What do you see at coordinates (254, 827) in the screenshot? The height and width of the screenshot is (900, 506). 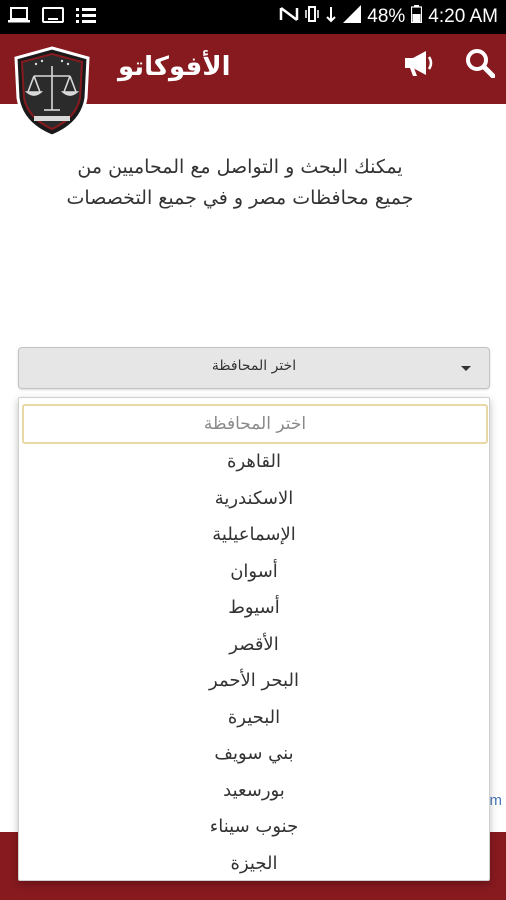 I see `dropdown-option: جنوب سيناء` at bounding box center [254, 827].